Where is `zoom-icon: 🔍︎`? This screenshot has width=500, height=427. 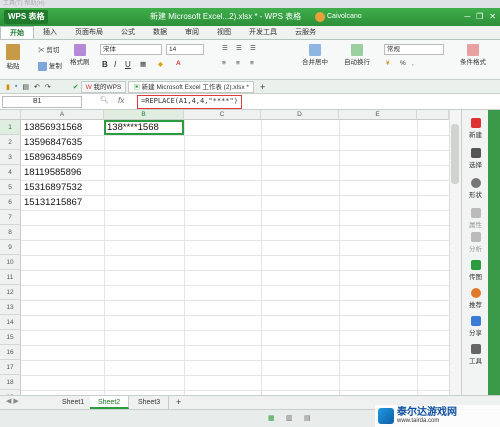 zoom-icon: 🔍︎ is located at coordinates (104, 100).